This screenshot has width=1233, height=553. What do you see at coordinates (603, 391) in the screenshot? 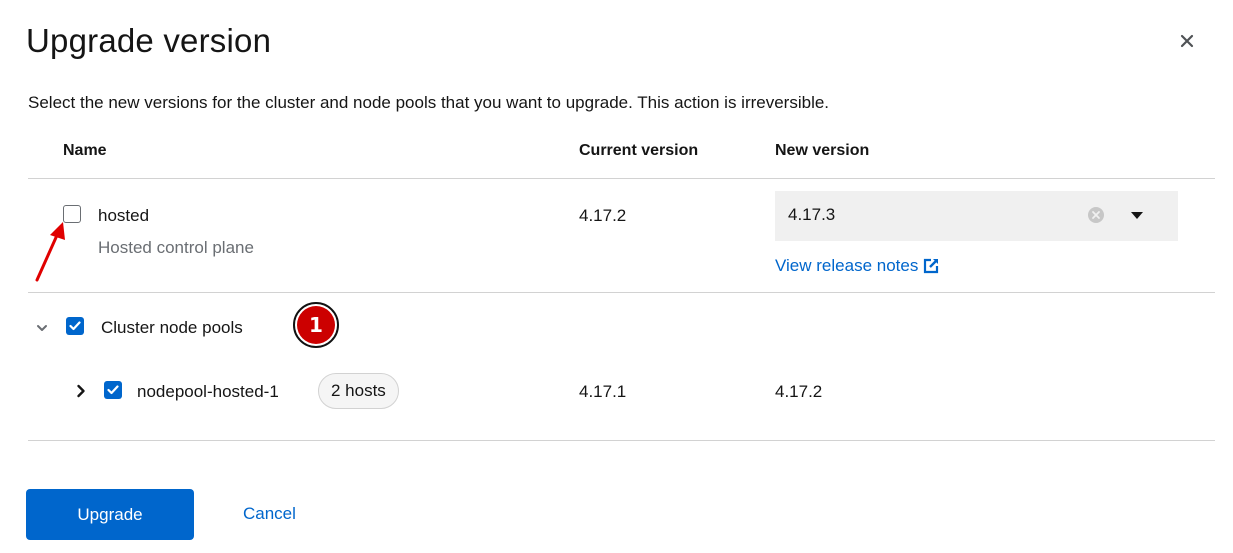
I see `nodepool-current-version: 4.17.1` at bounding box center [603, 391].